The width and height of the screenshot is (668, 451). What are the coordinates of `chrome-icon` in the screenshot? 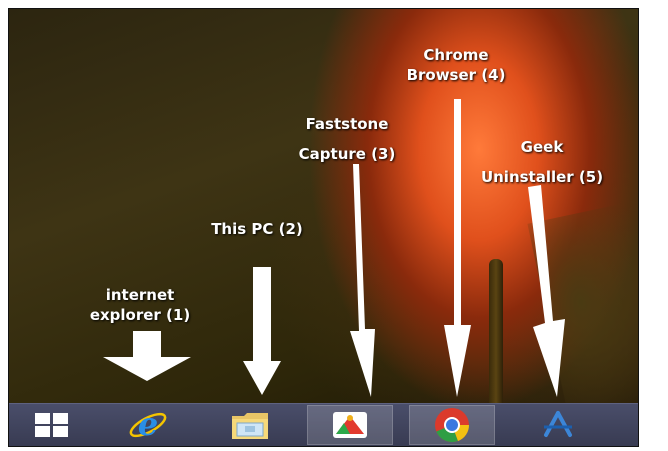 It's located at (452, 425).